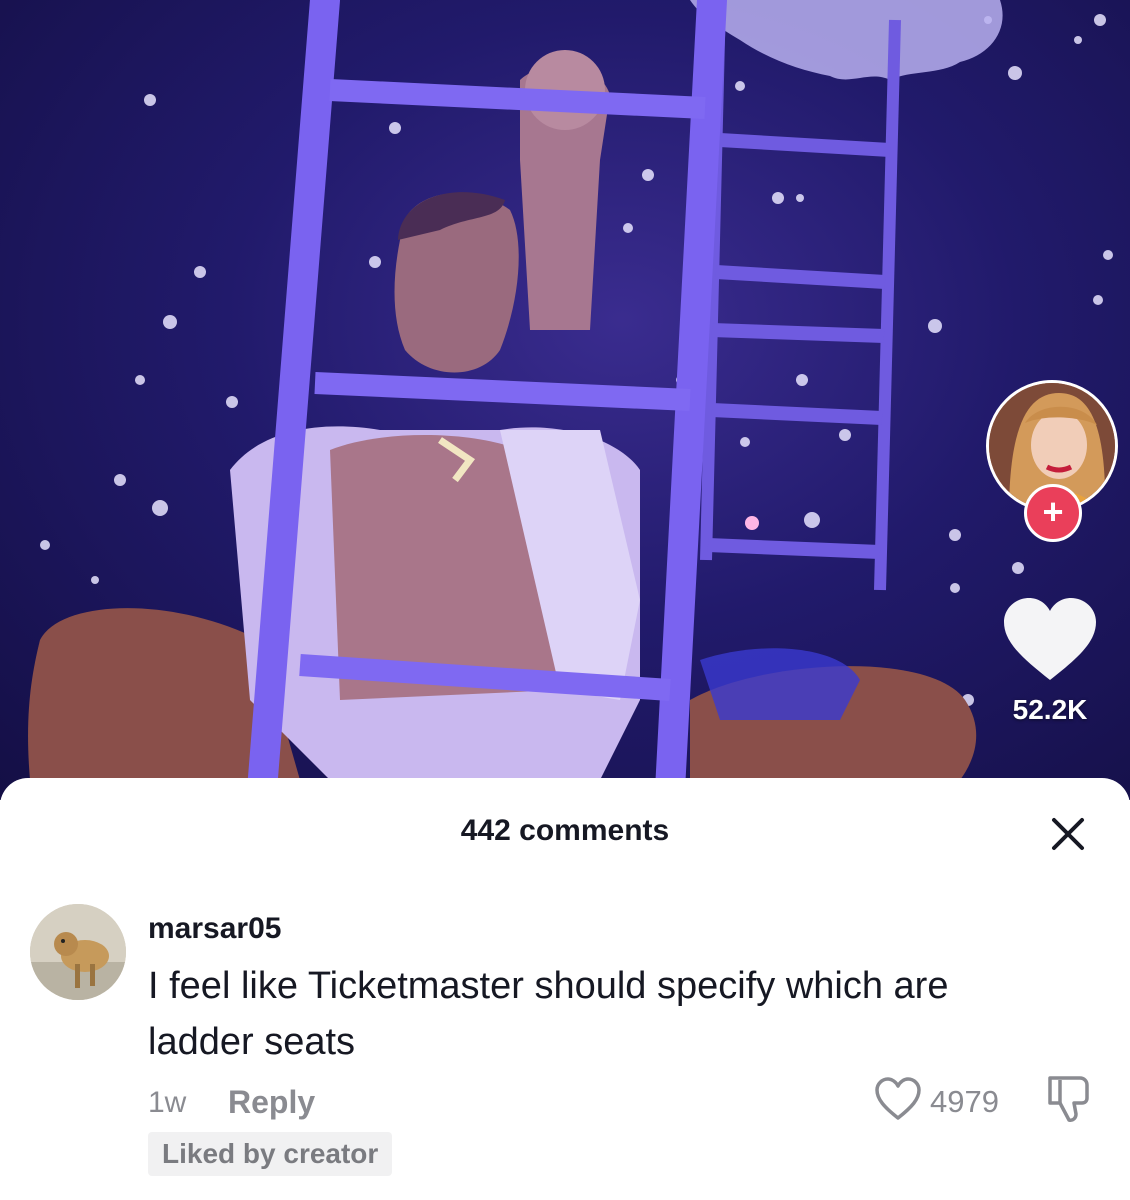  What do you see at coordinates (964, 1101) in the screenshot?
I see `comment-like-count: 4979` at bounding box center [964, 1101].